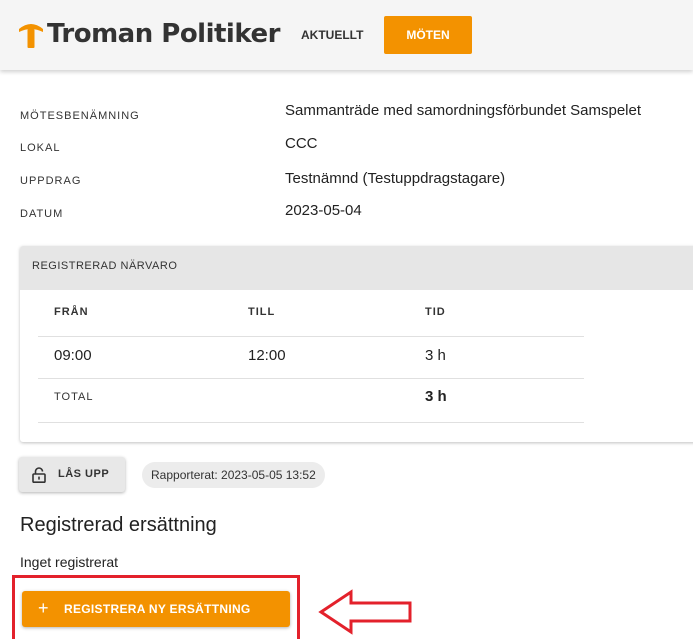  I want to click on attendance-row-time: 3 h, so click(435, 355).